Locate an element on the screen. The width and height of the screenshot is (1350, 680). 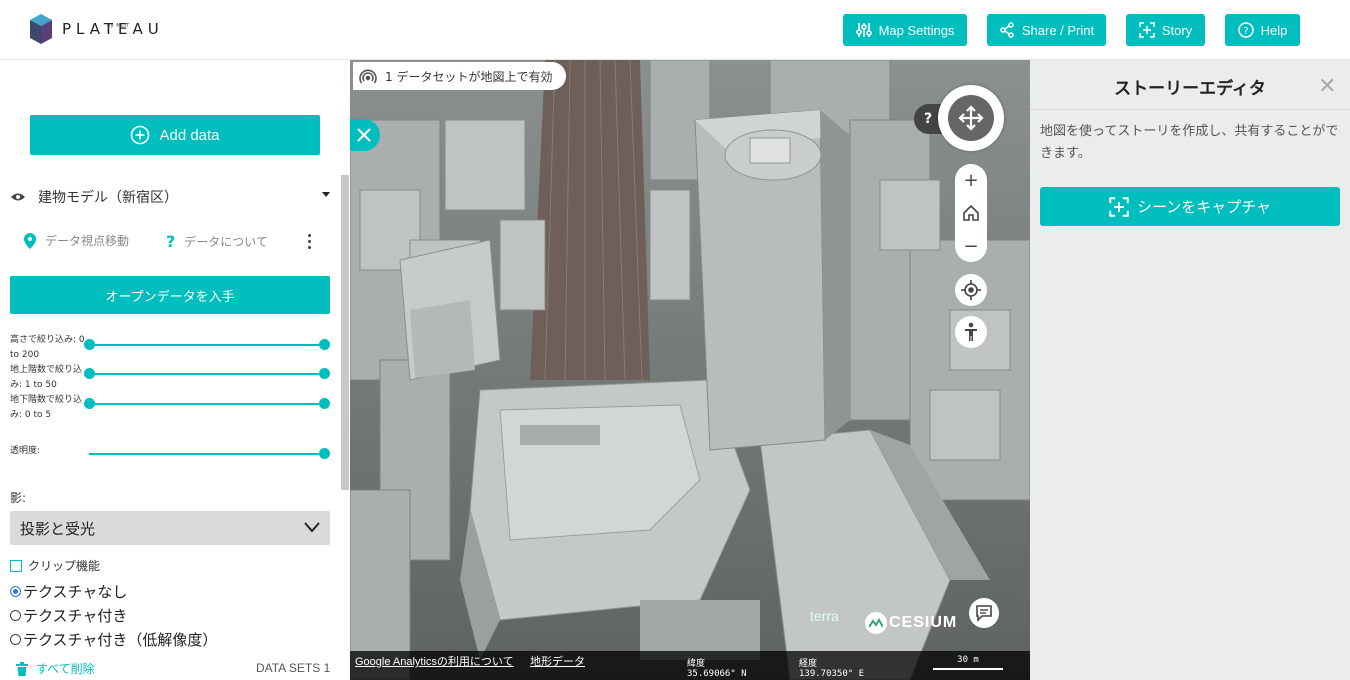
floors-filter-slider is located at coordinates (207, 373).